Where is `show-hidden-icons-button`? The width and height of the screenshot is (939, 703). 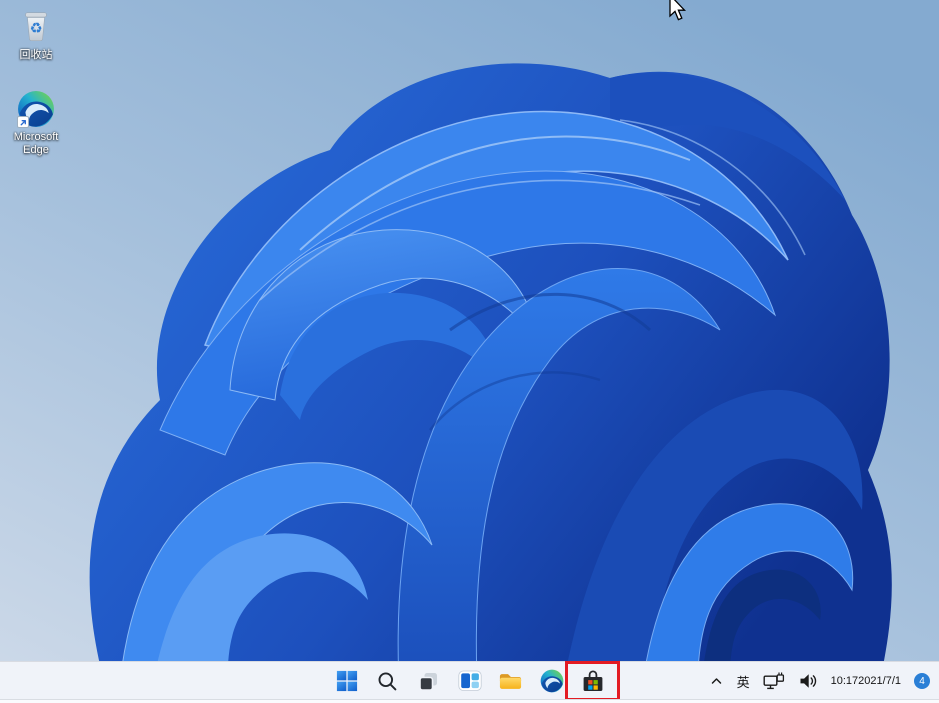 show-hidden-icons-button is located at coordinates (716, 681).